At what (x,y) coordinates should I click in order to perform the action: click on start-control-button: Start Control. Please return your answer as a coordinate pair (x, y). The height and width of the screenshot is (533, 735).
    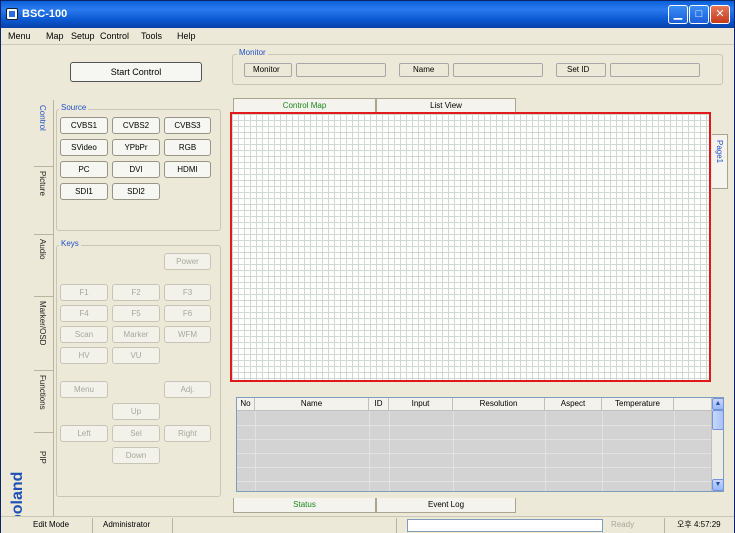
    Looking at the image, I should click on (136, 72).